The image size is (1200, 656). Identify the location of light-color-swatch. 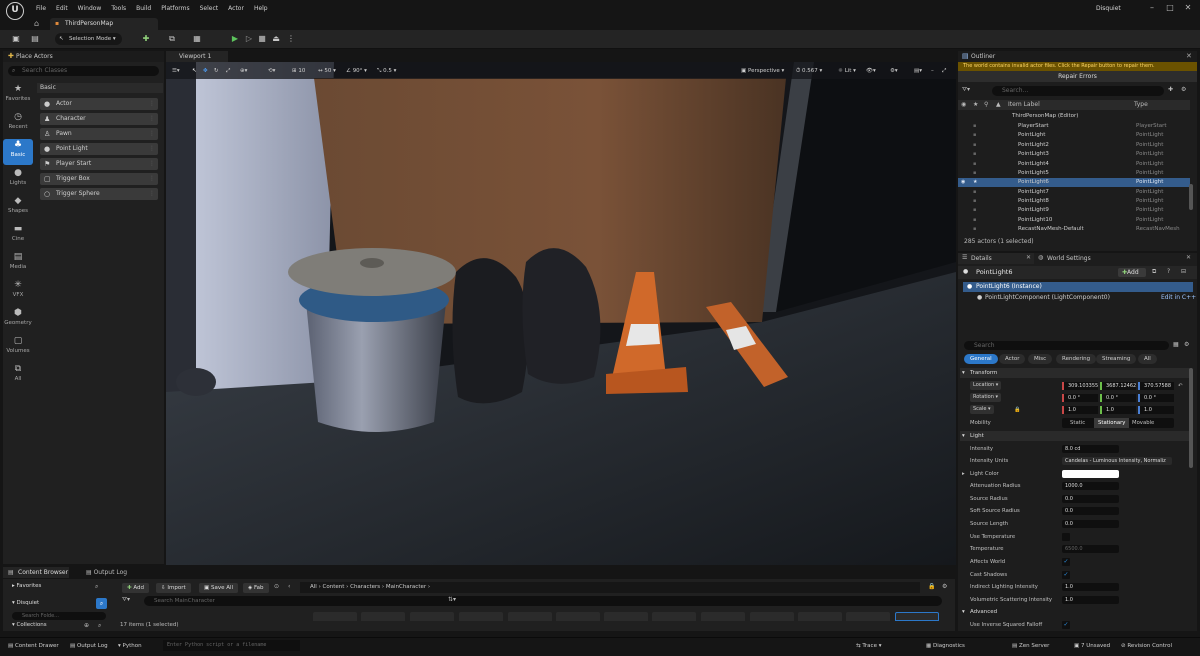
(1090, 474).